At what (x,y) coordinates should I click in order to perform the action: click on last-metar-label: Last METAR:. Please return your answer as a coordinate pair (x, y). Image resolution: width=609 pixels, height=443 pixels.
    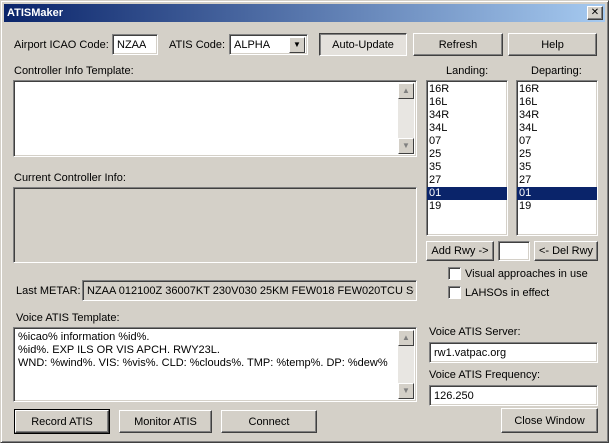
    Looking at the image, I should click on (48, 291).